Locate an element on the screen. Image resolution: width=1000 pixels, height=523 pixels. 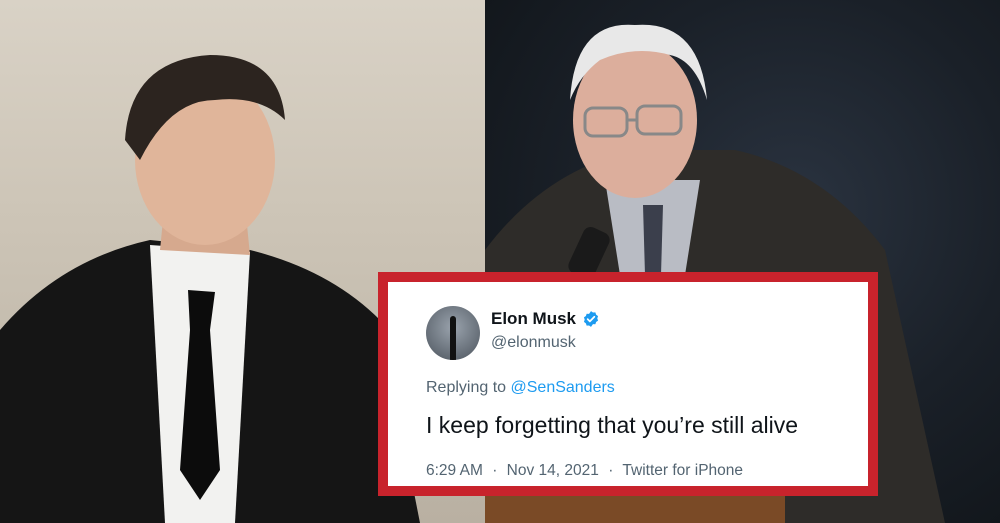
reply-prefix: Replying to is located at coordinates (466, 387).